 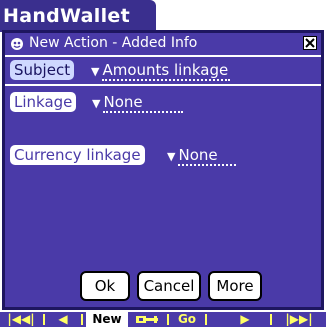 I want to click on go-button: Go, so click(x=187, y=319).